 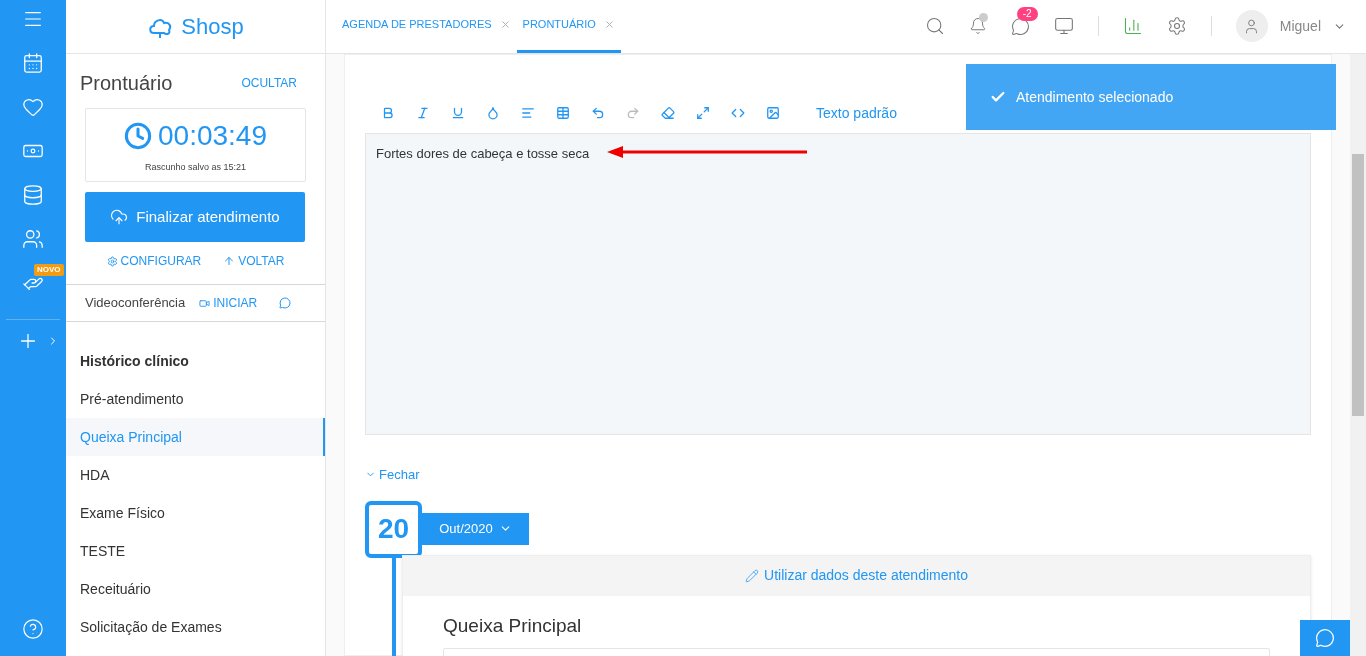 I want to click on eraser-icon, so click(x=668, y=113).